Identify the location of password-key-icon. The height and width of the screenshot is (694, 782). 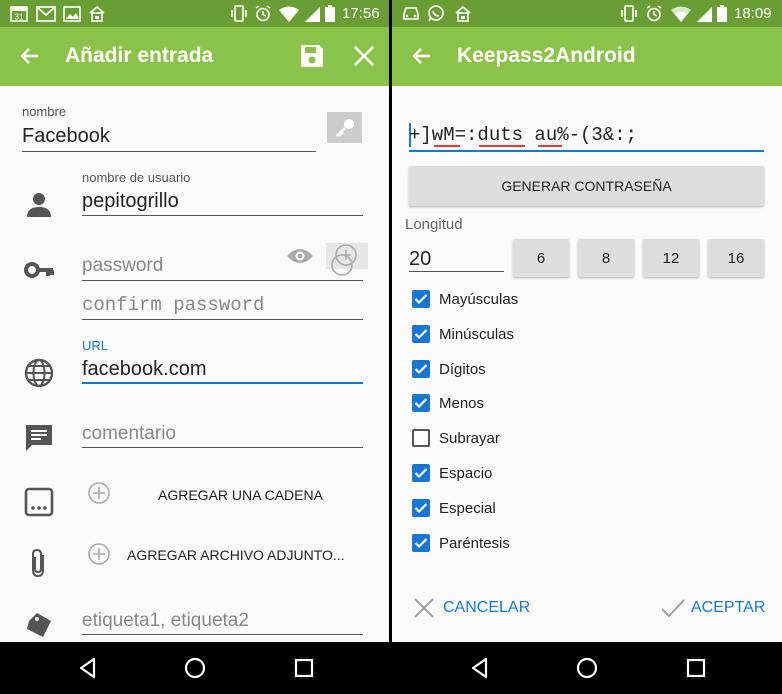
(39, 271).